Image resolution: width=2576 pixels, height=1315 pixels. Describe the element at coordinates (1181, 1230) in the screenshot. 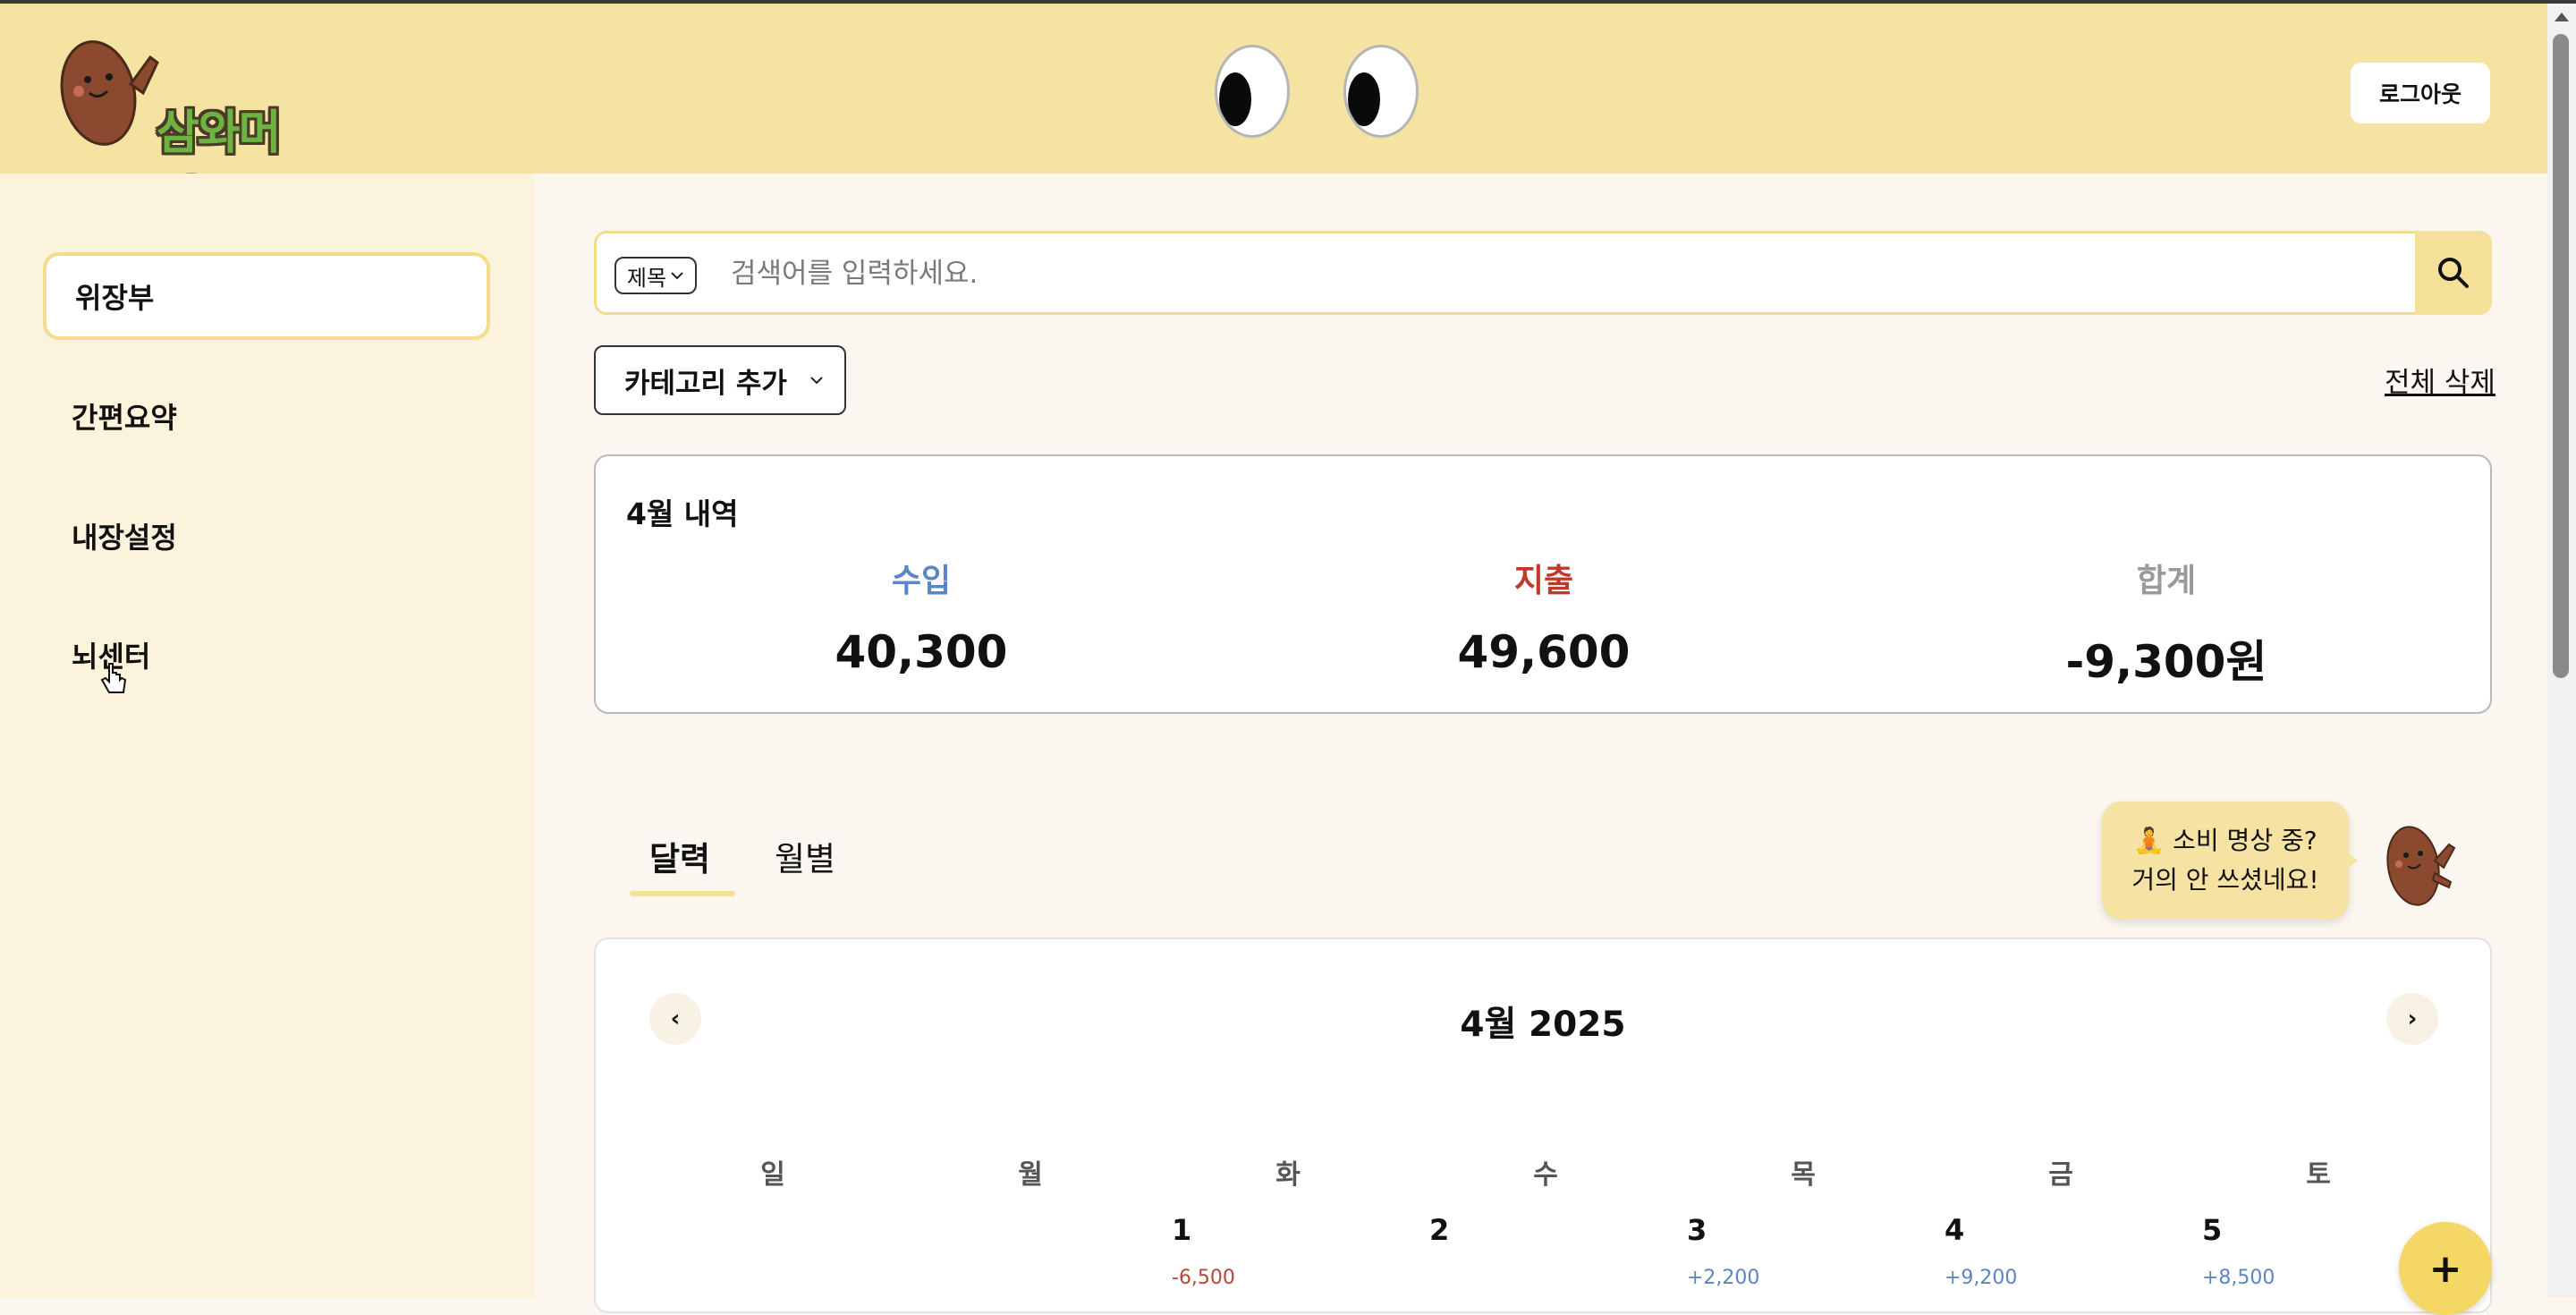

I see `calendar-day: 1` at that location.